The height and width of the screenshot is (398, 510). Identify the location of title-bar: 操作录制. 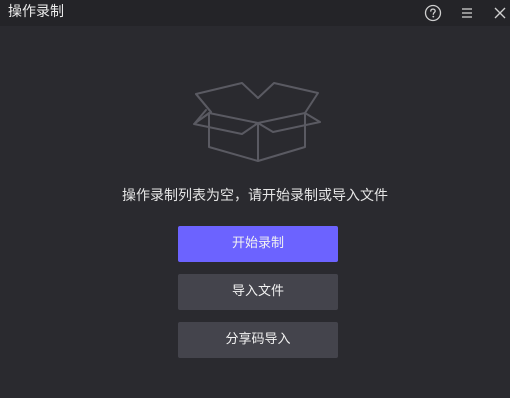
(255, 13).